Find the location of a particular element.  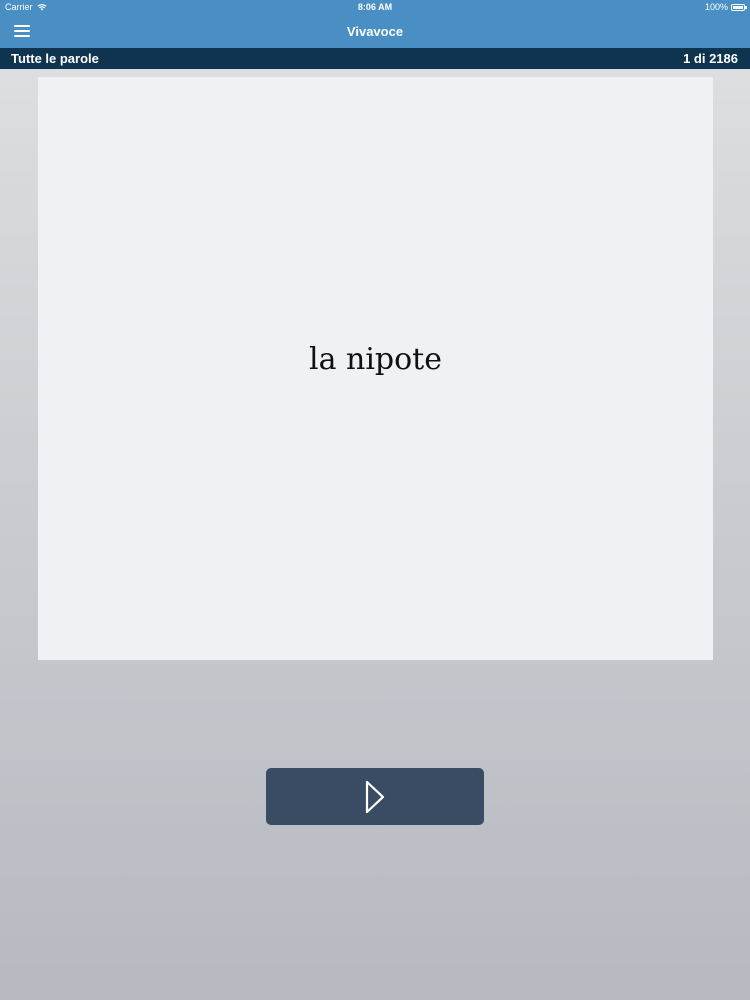

deck-name: Tutte le parole is located at coordinates (55, 58).